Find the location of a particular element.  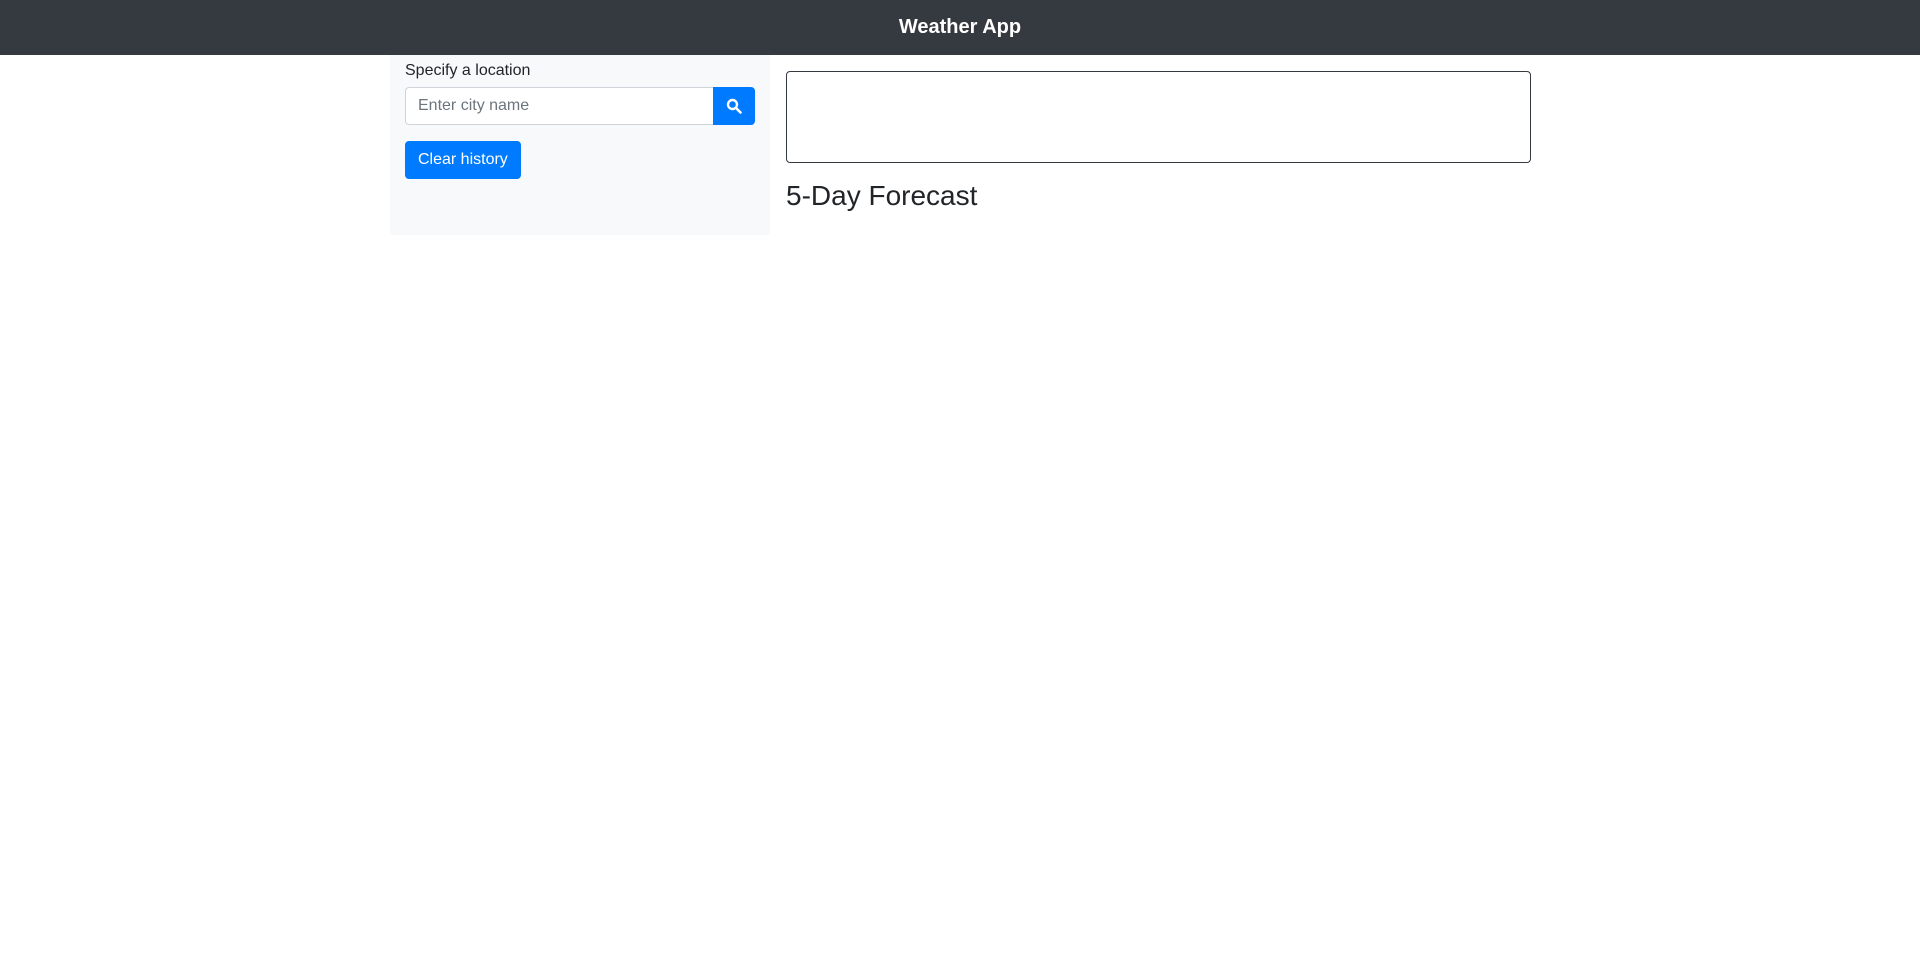

location-label: Specify a location is located at coordinates (468, 70).